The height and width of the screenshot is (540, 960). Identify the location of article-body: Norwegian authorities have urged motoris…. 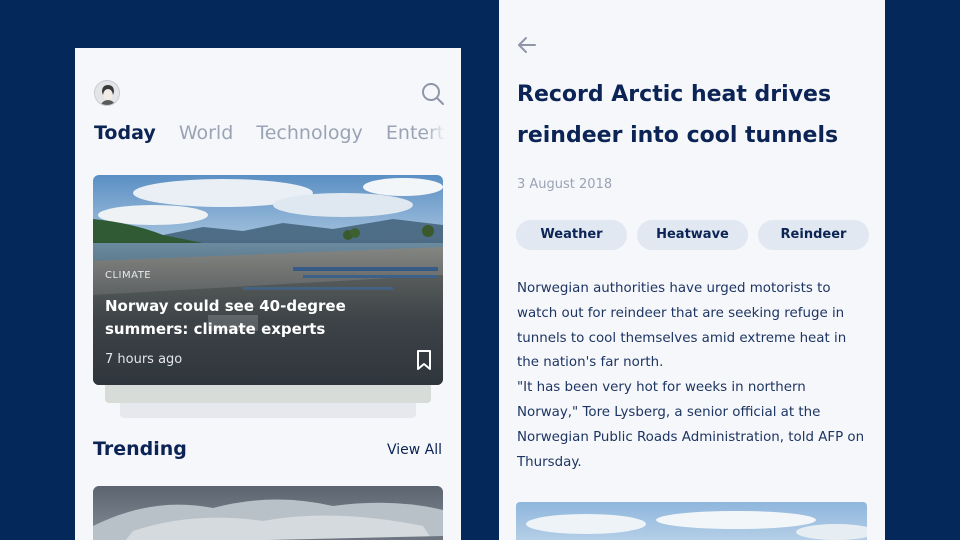
(693, 376).